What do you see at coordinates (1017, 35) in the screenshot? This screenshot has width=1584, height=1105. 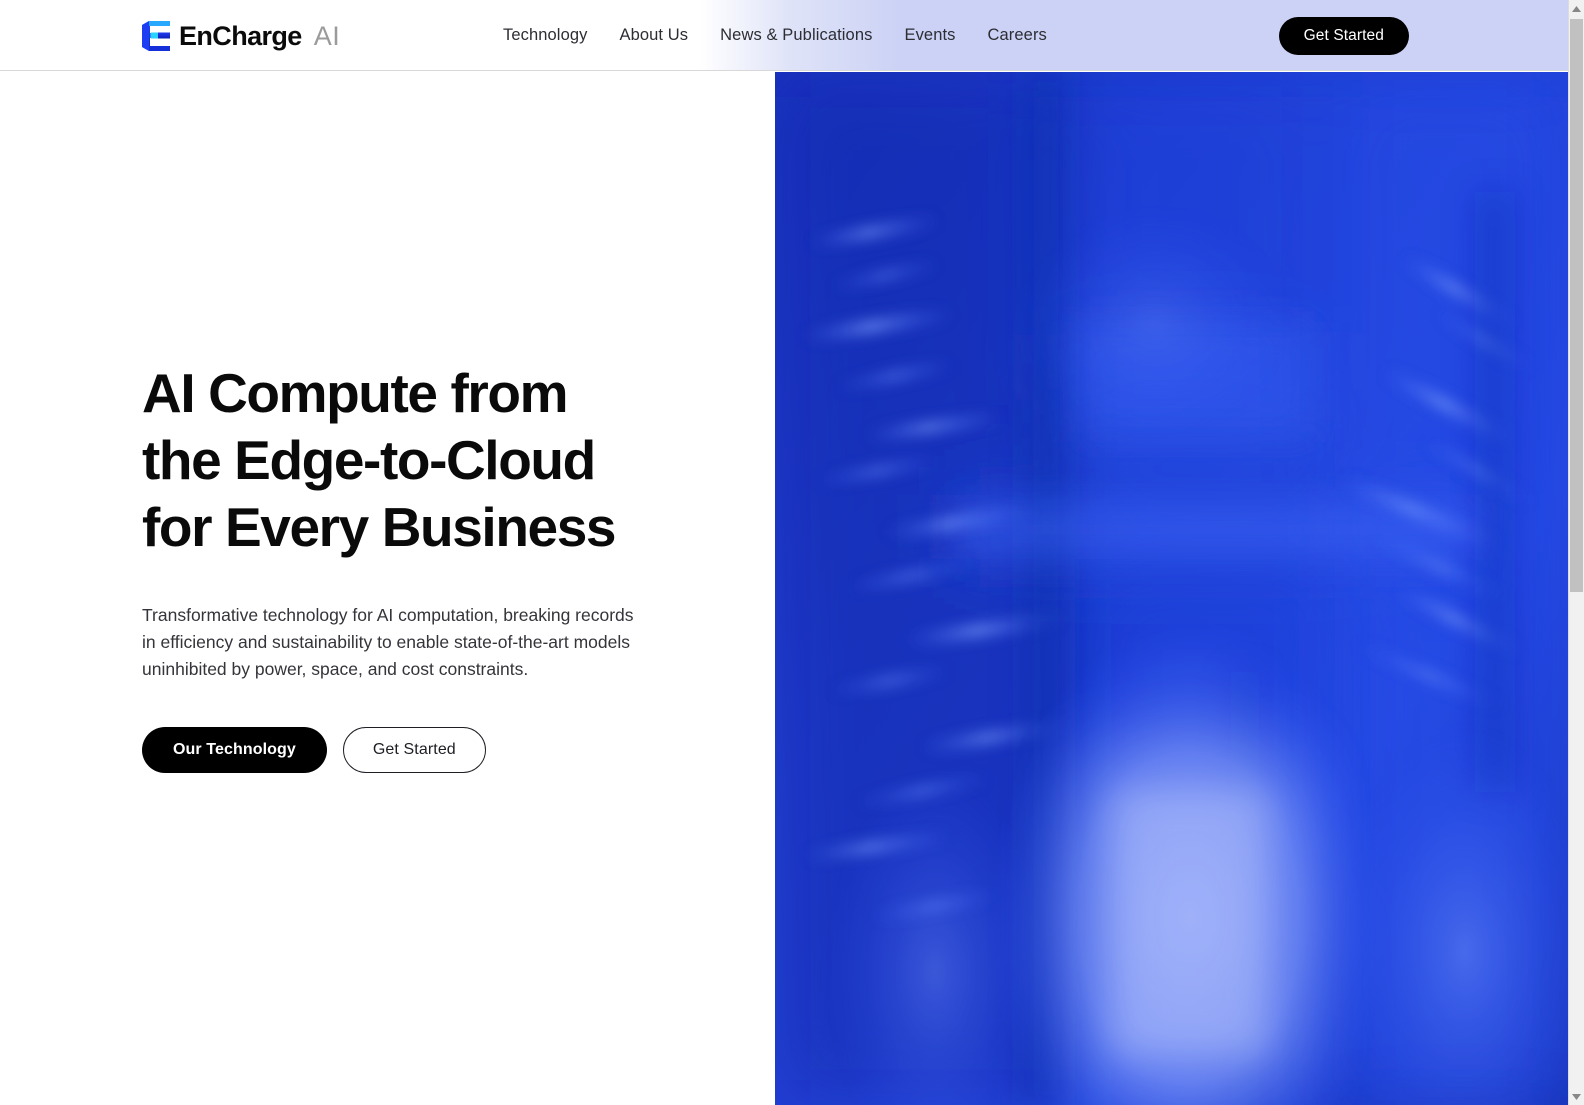 I see `nav-item-careers: Careers` at bounding box center [1017, 35].